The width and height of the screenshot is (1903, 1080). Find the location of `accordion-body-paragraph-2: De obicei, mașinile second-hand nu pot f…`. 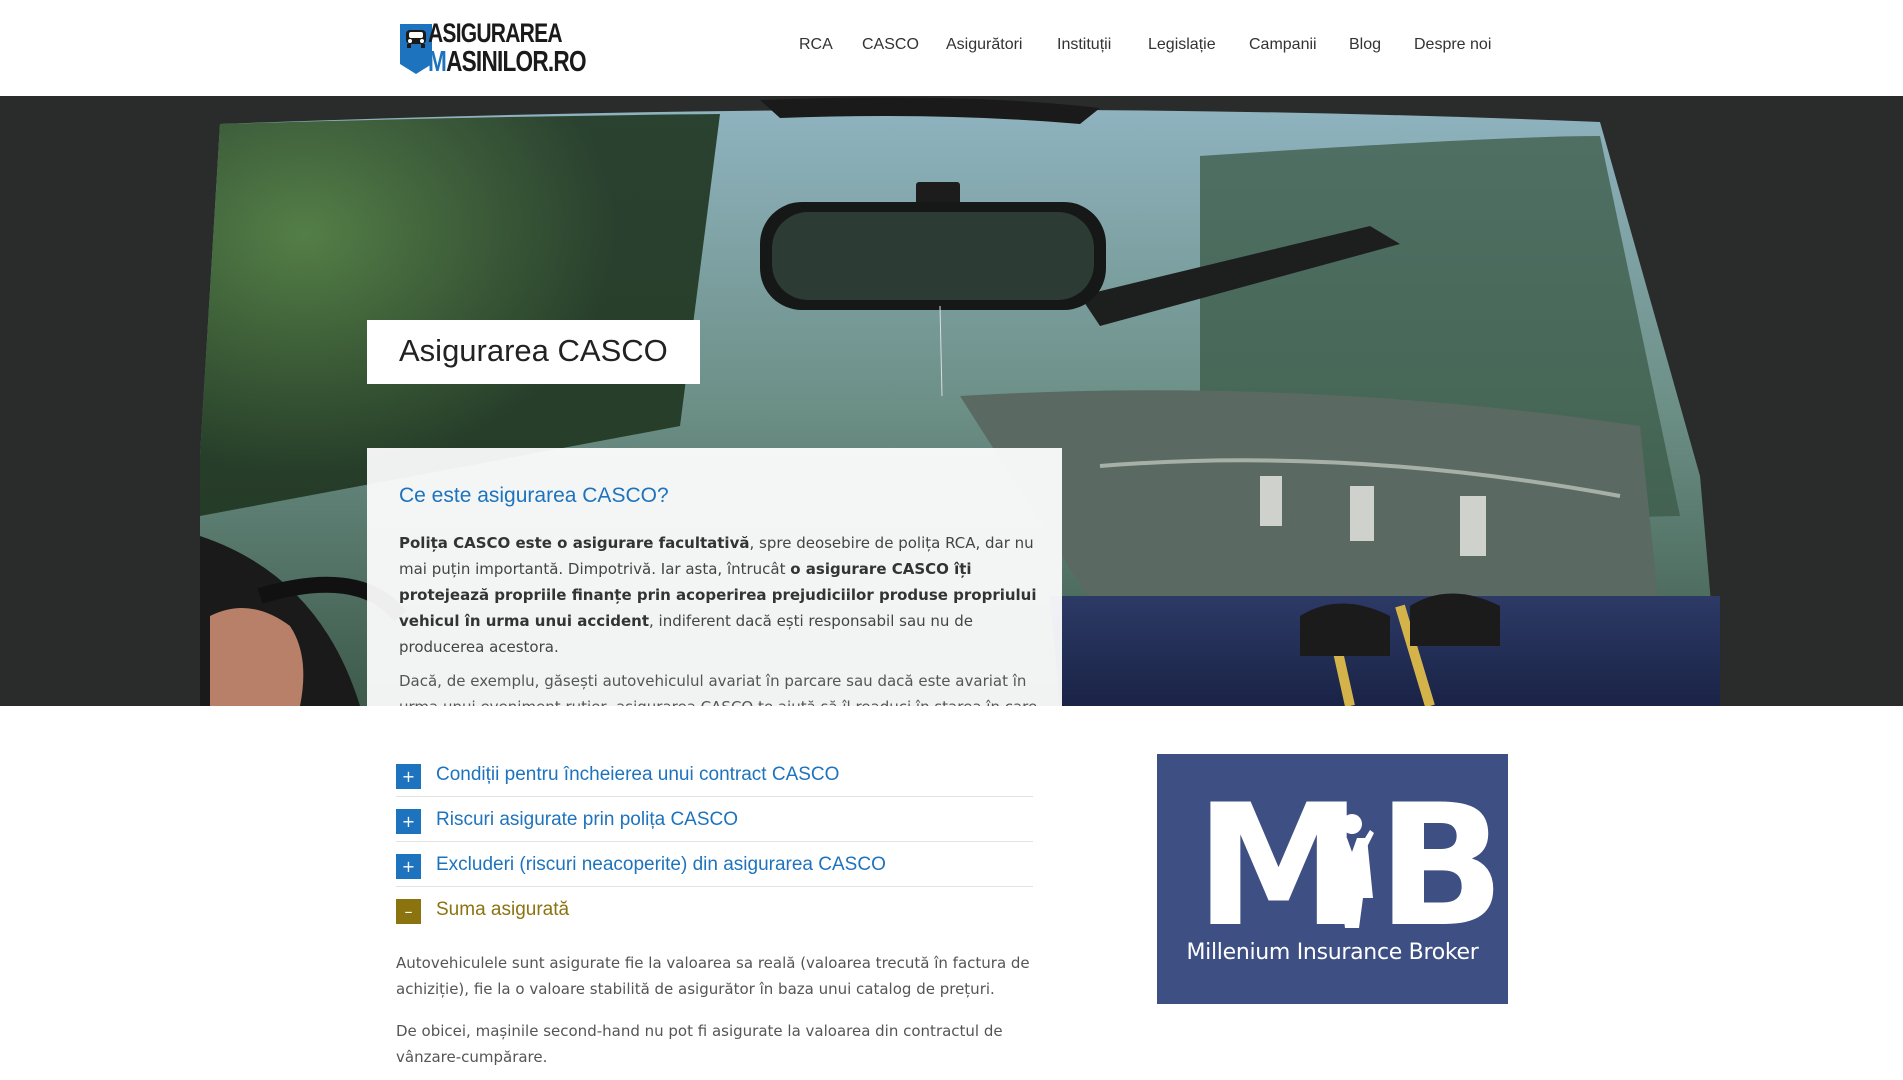

accordion-body-paragraph-2: De obicei, mașinile second-hand nu pot f… is located at coordinates (699, 1044).